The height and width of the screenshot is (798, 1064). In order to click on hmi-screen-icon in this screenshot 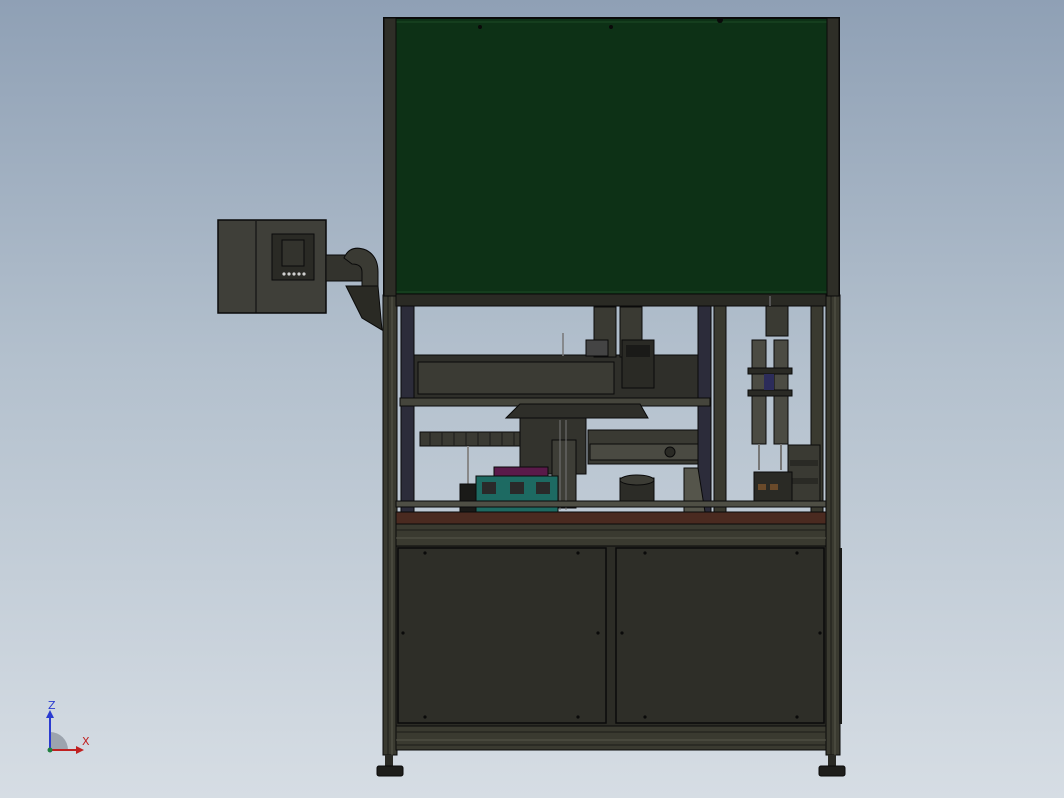, I will do `click(293, 257)`.